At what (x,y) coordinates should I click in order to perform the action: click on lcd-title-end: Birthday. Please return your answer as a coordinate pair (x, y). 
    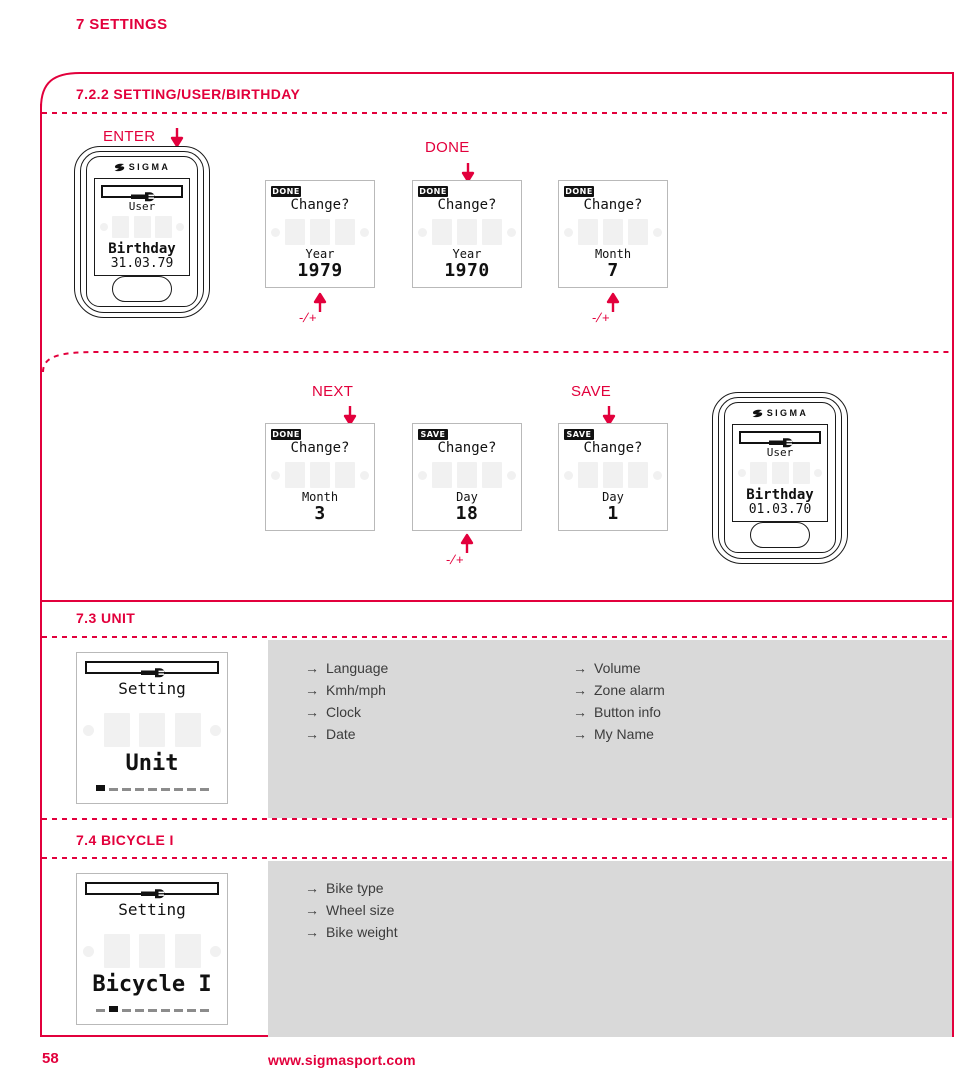
    Looking at the image, I should click on (780, 495).